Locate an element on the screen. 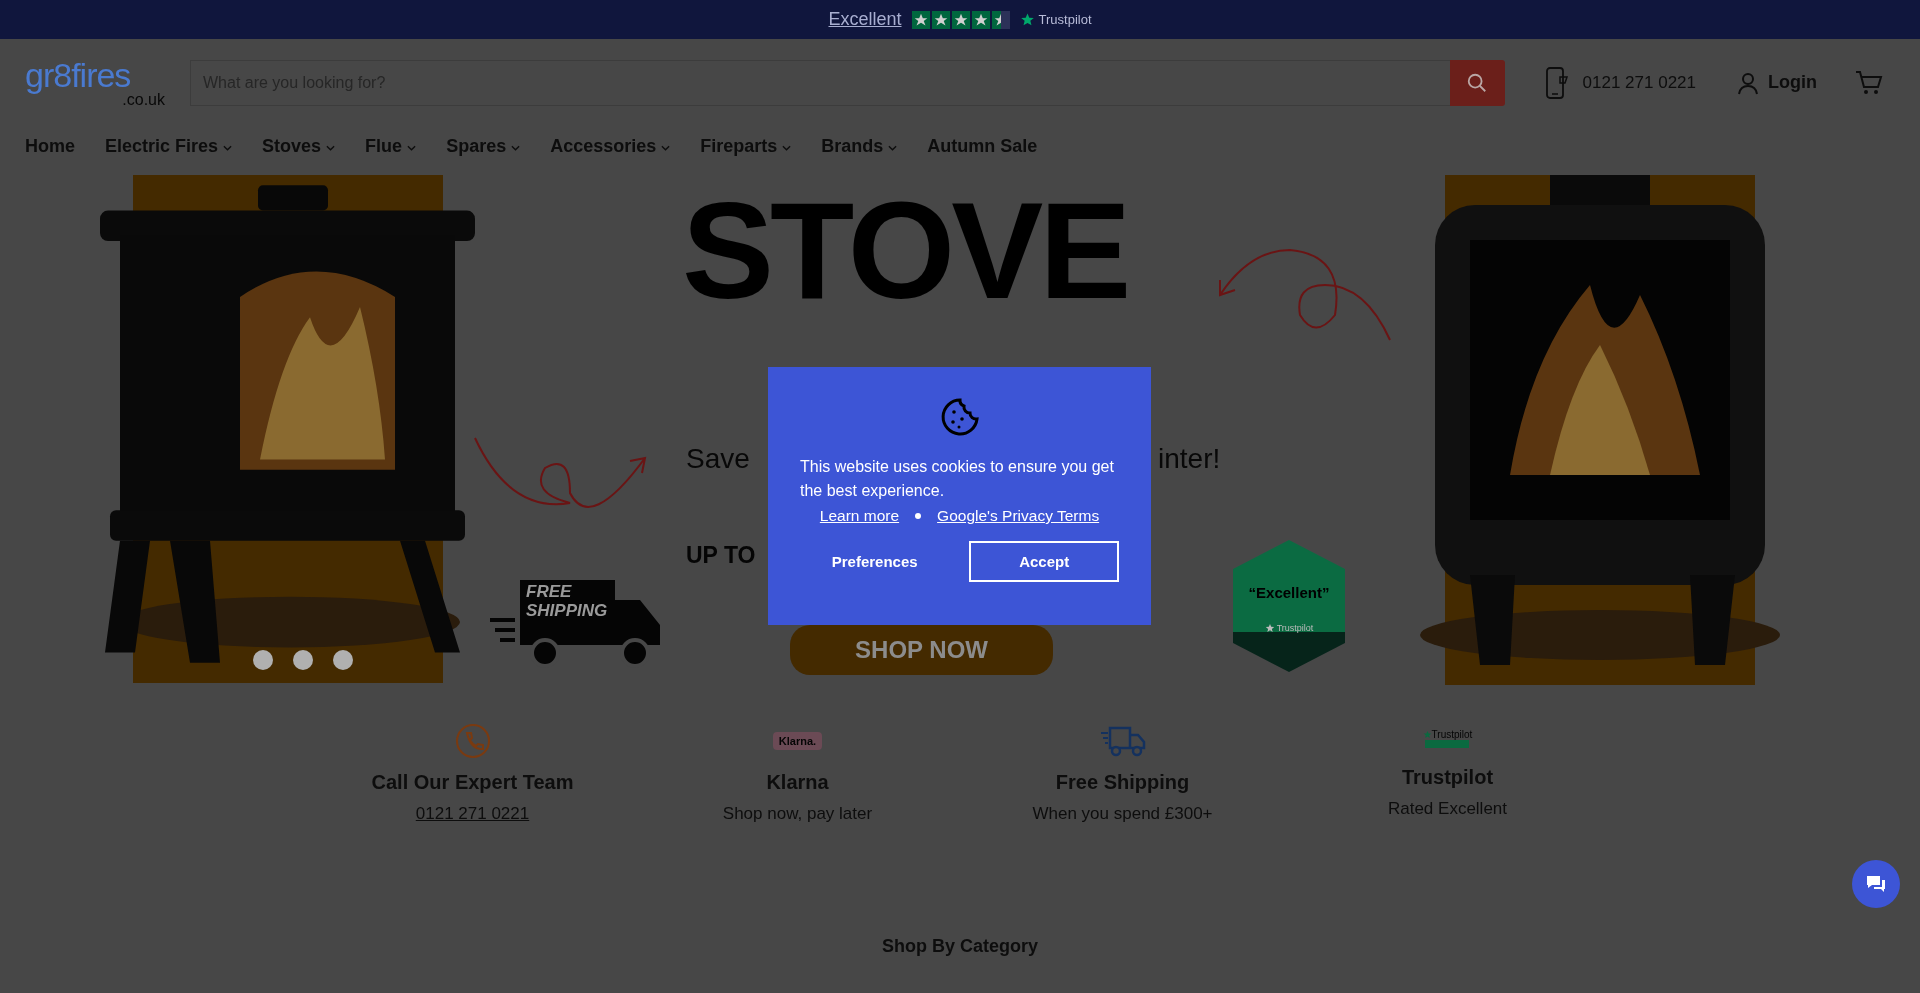  banner-headline: STOVE is located at coordinates (905, 251).